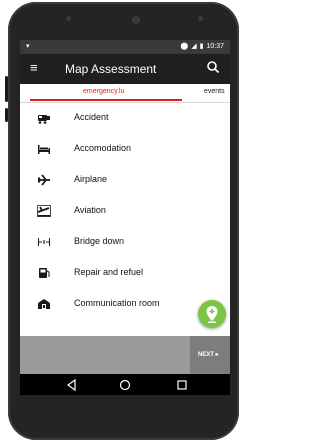  Describe the element at coordinates (136, 20) in the screenshot. I see `front-camera` at that location.